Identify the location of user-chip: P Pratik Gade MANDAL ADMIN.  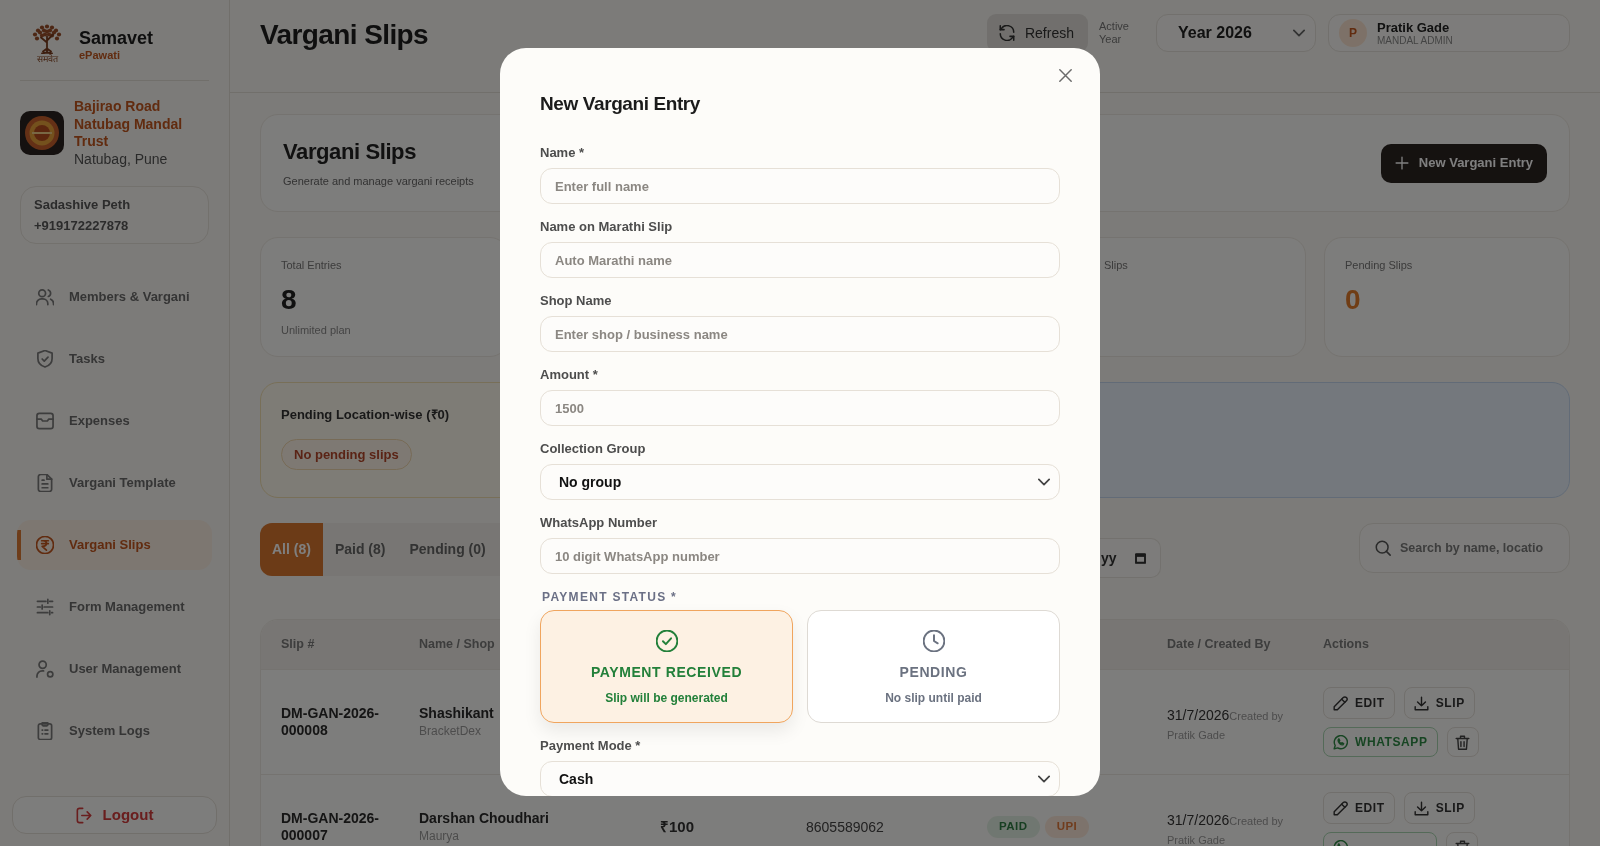
(1449, 33).